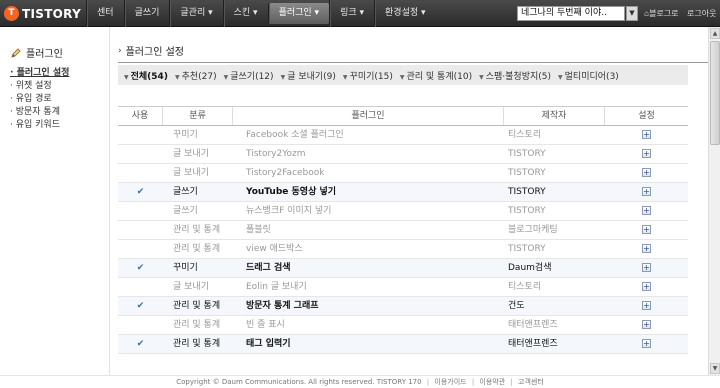 This screenshot has width=720, height=388. What do you see at coordinates (715, 368) in the screenshot?
I see `scroll-down-icon: ▼` at bounding box center [715, 368].